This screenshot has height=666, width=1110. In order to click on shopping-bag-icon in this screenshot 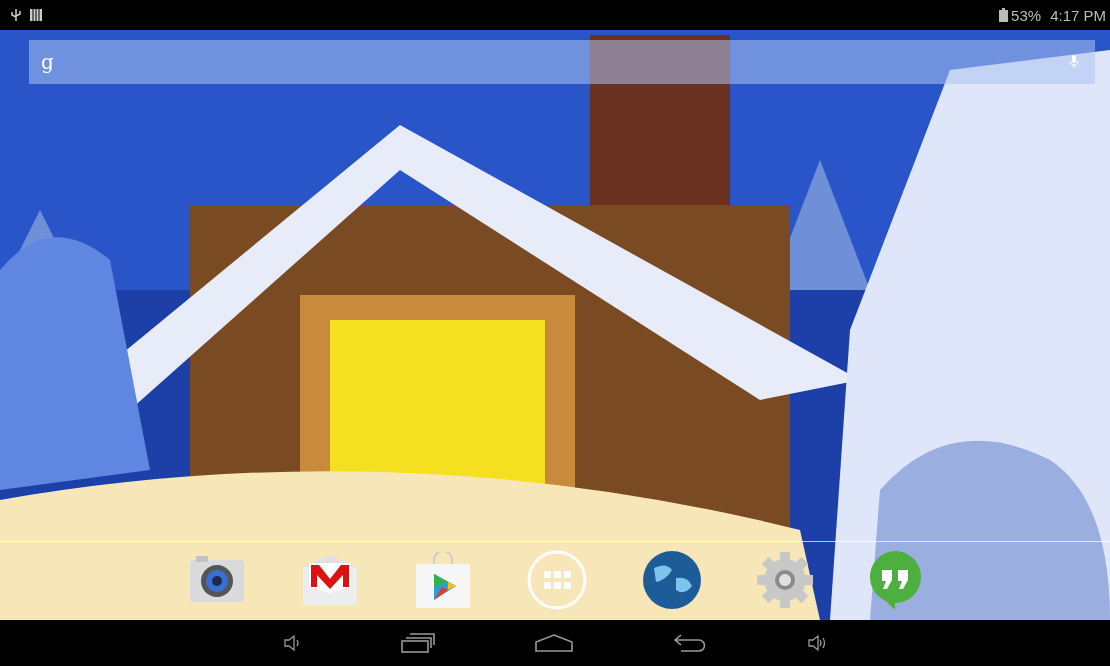, I will do `click(443, 580)`.